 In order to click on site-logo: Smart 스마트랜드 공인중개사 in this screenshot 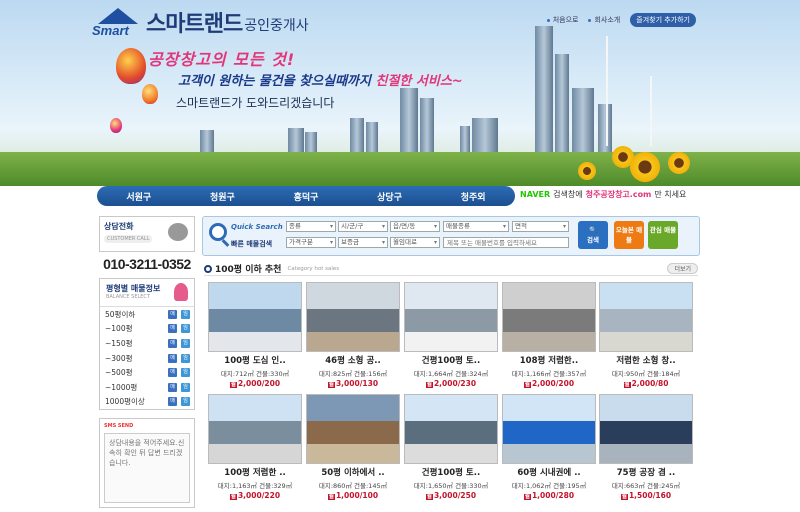, I will do `click(200, 22)`.